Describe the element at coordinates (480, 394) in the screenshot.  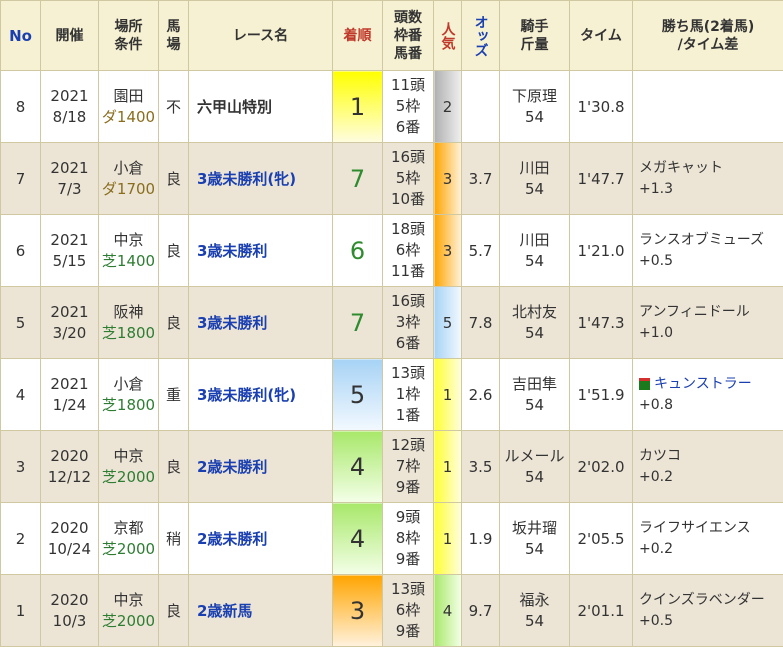
I see `odds-value: 2.6` at that location.